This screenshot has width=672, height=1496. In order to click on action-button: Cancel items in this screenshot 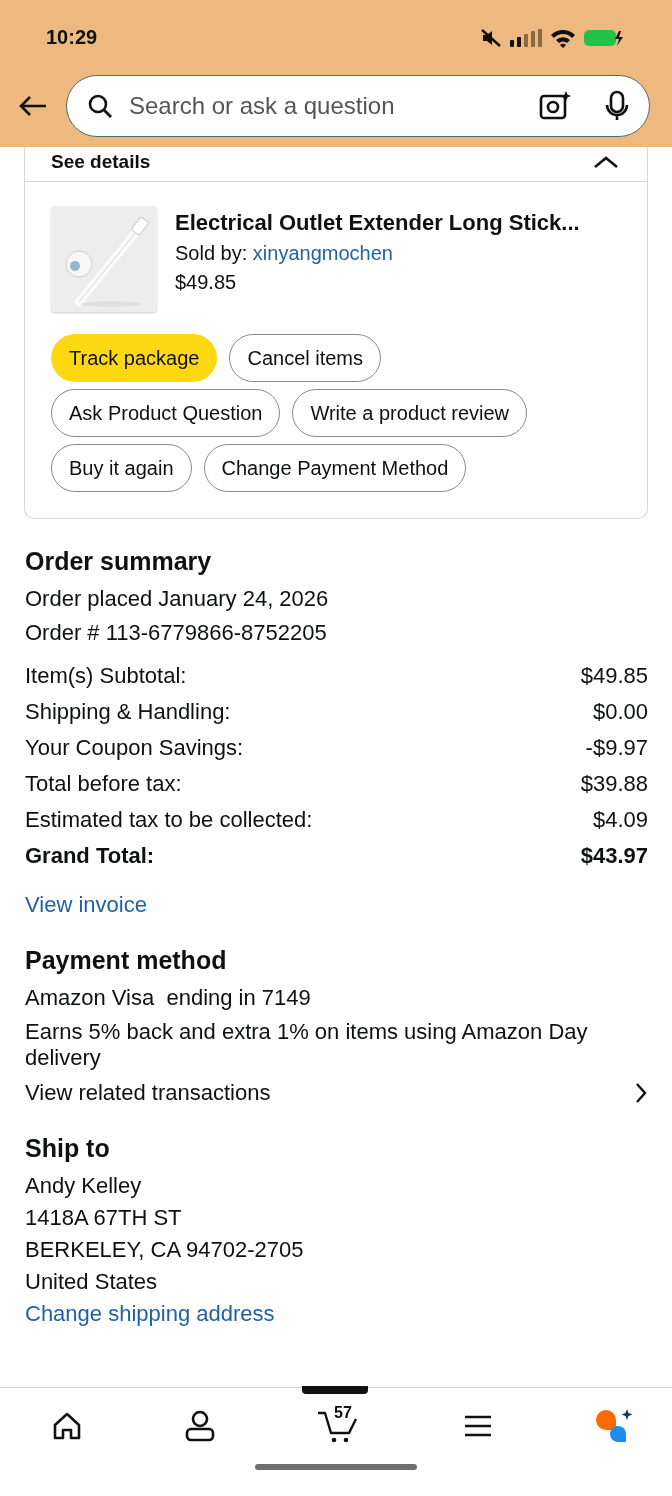, I will do `click(305, 358)`.